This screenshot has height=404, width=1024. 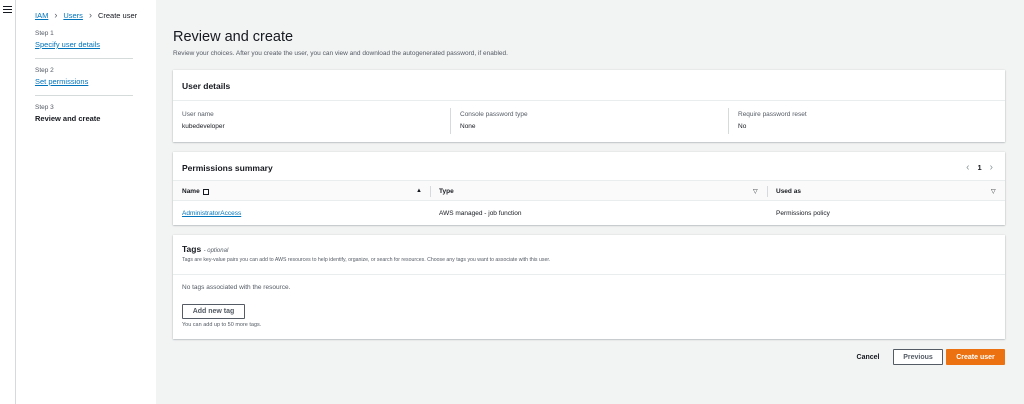 I want to click on wizard-step-3: Step 3 Review and create, so click(x=85, y=113).